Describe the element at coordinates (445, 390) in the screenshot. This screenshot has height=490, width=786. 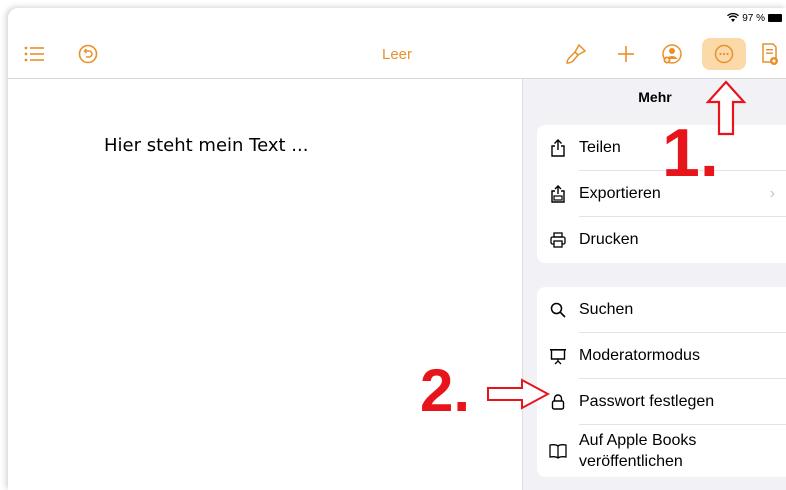
I see `annotation-step-2: 2.` at that location.